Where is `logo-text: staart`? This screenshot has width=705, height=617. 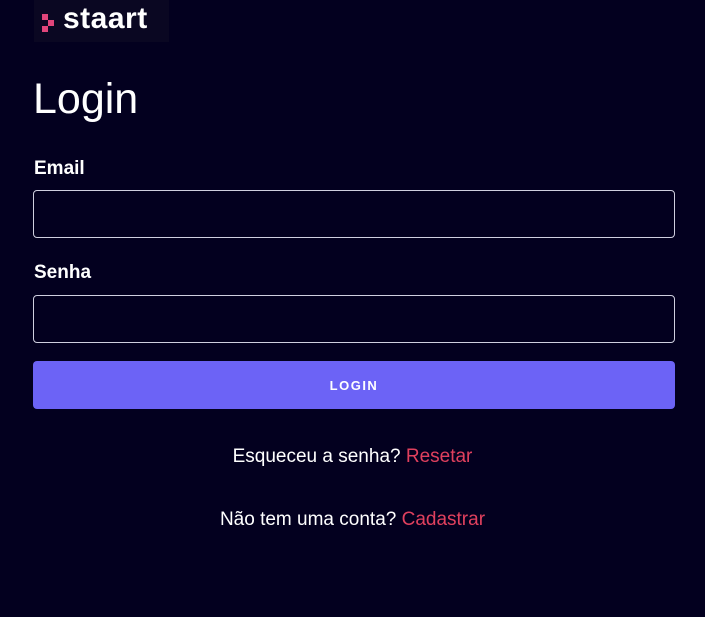 logo-text: staart is located at coordinates (105, 18).